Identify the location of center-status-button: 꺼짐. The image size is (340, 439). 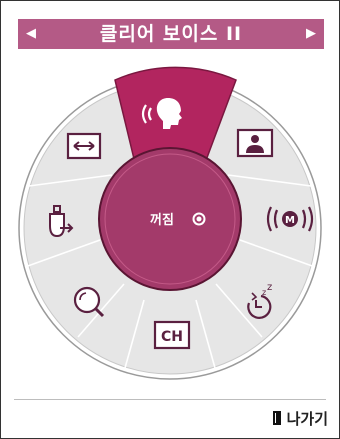
(170, 219).